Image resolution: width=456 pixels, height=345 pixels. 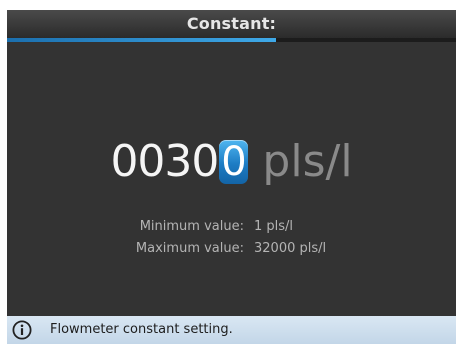 I want to click on info-icon, so click(x=22, y=330).